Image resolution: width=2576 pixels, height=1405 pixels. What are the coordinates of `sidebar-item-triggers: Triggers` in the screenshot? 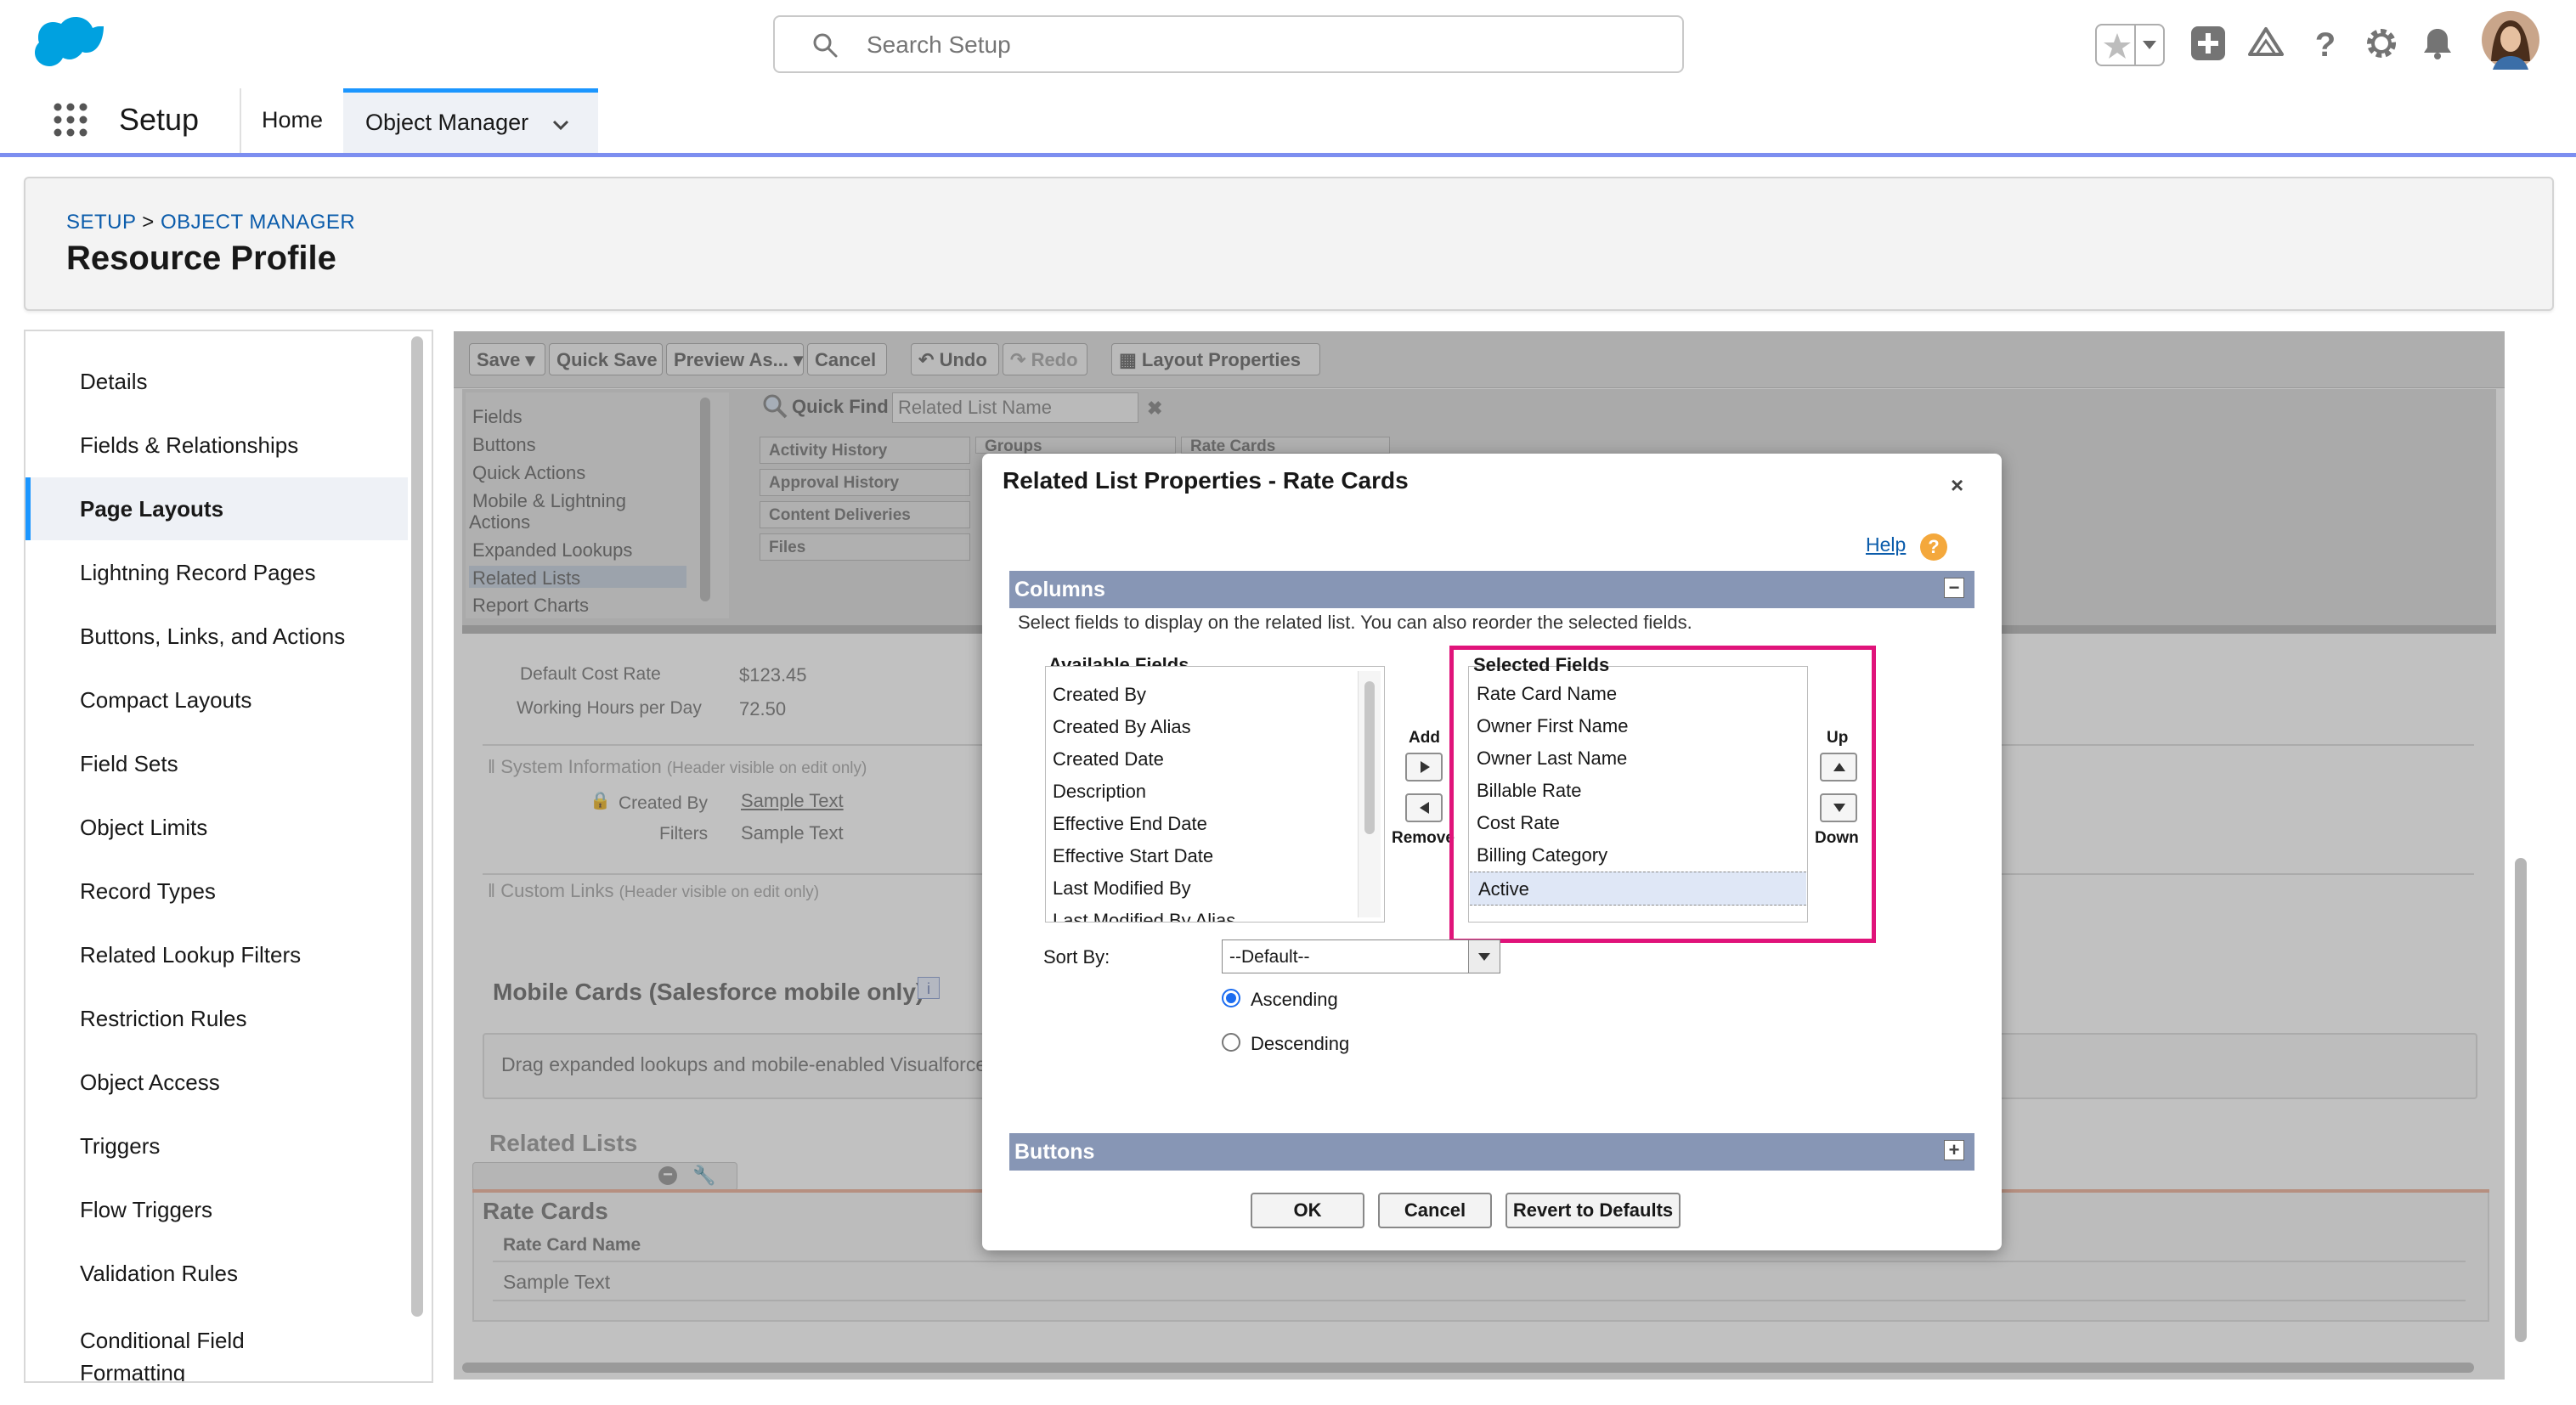 It's located at (217, 1145).